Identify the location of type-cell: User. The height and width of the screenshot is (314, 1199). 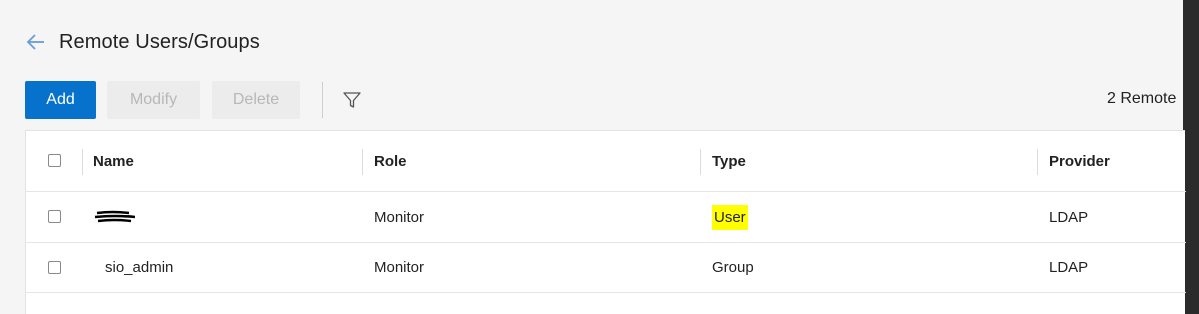
(730, 217).